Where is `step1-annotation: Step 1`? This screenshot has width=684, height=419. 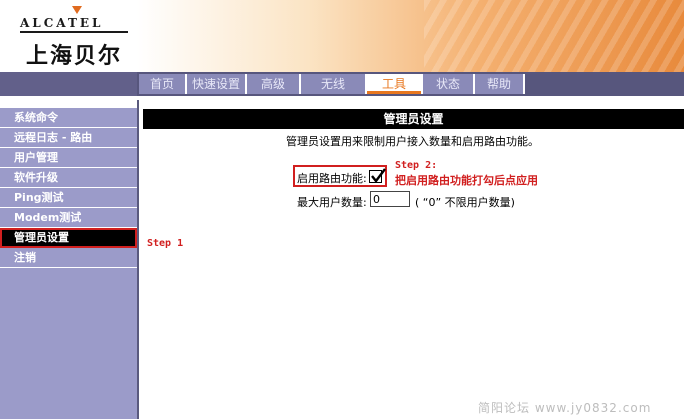
step1-annotation: Step 1 is located at coordinates (165, 243).